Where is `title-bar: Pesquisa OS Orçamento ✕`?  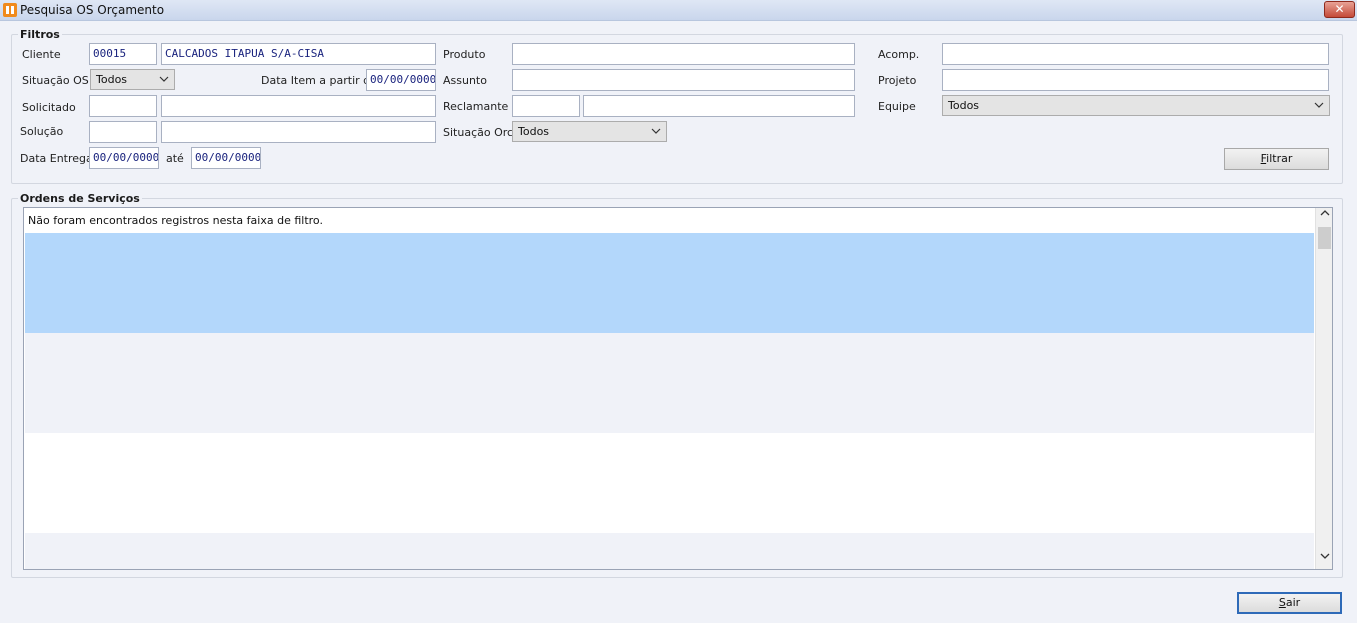 title-bar: Pesquisa OS Orçamento ✕ is located at coordinates (678, 10).